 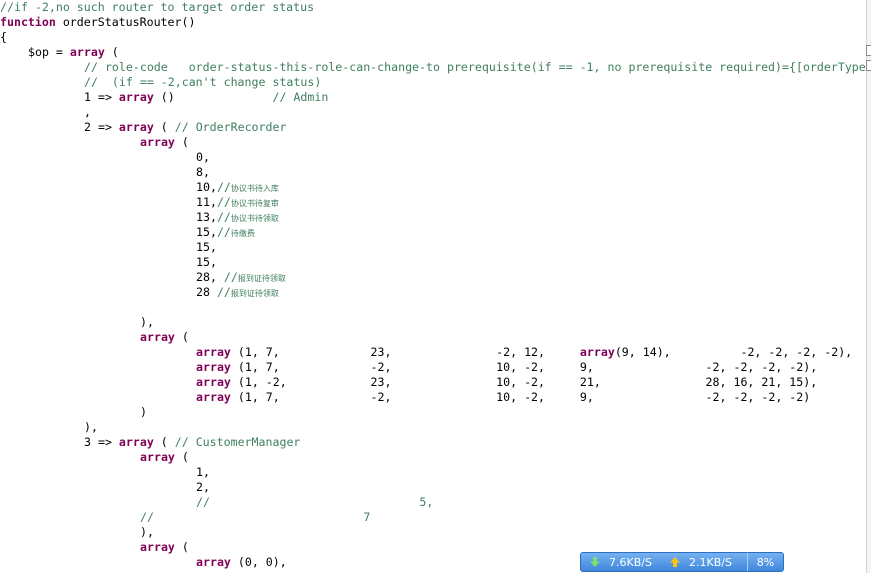 What do you see at coordinates (206, 292) in the screenshot?
I see `punctuation-token: 28` at bounding box center [206, 292].